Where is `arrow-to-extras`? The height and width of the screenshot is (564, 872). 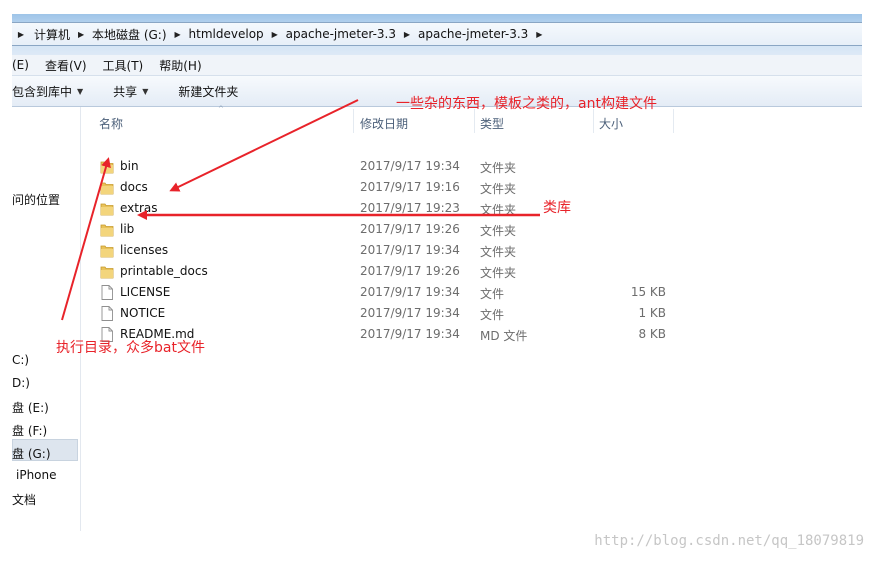
arrow-to-extras is located at coordinates (264, 145).